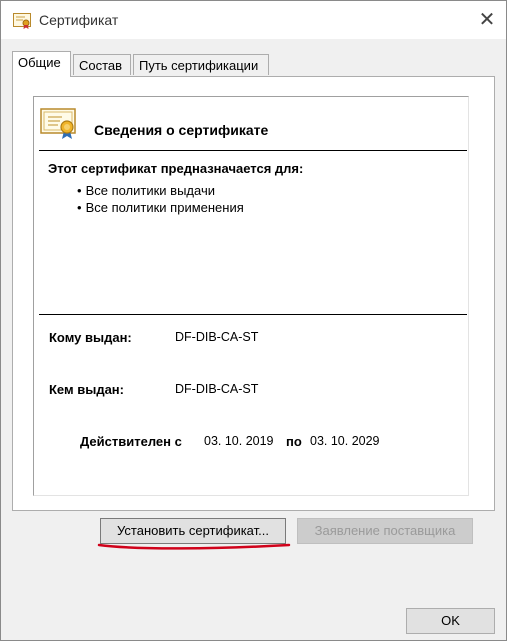 The image size is (507, 641). What do you see at coordinates (160, 207) in the screenshot?
I see `list-item: Все политики применения` at bounding box center [160, 207].